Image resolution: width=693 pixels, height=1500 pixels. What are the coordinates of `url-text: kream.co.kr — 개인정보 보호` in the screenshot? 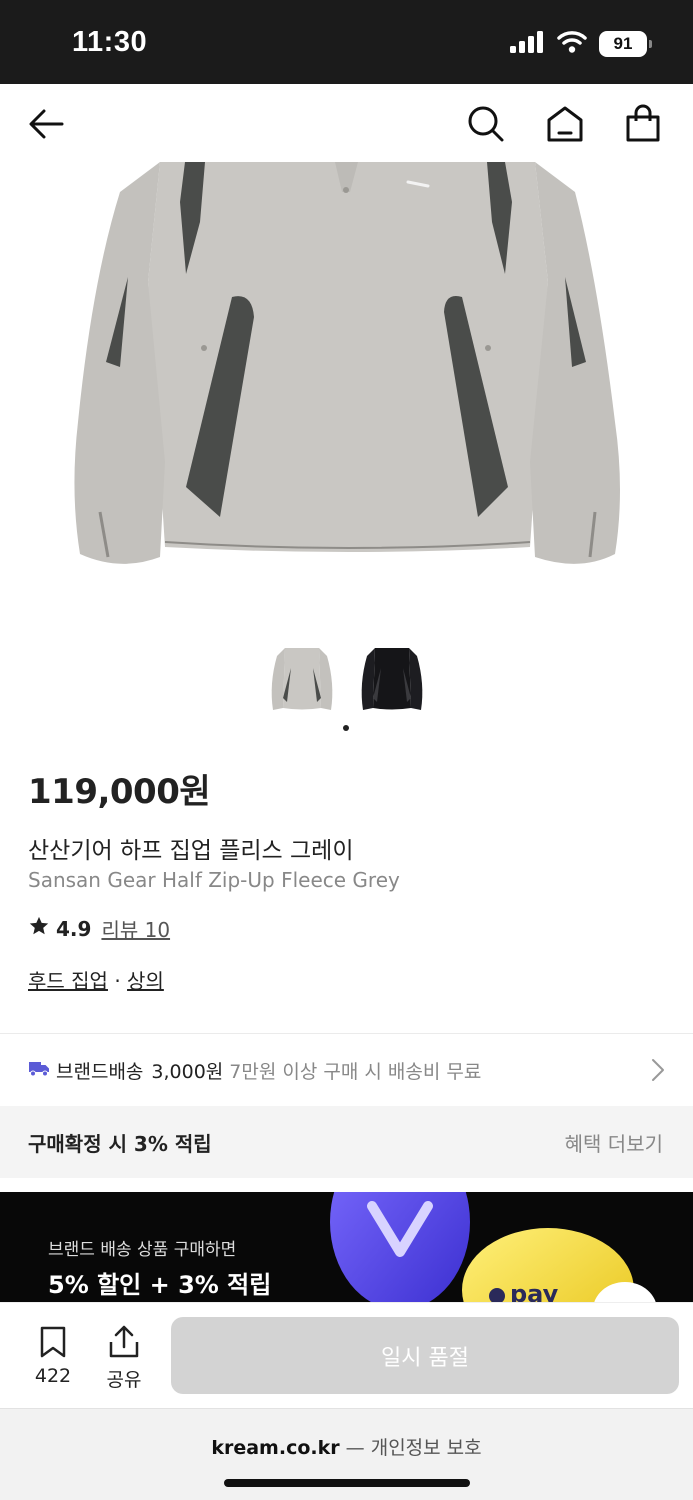 It's located at (346, 1446).